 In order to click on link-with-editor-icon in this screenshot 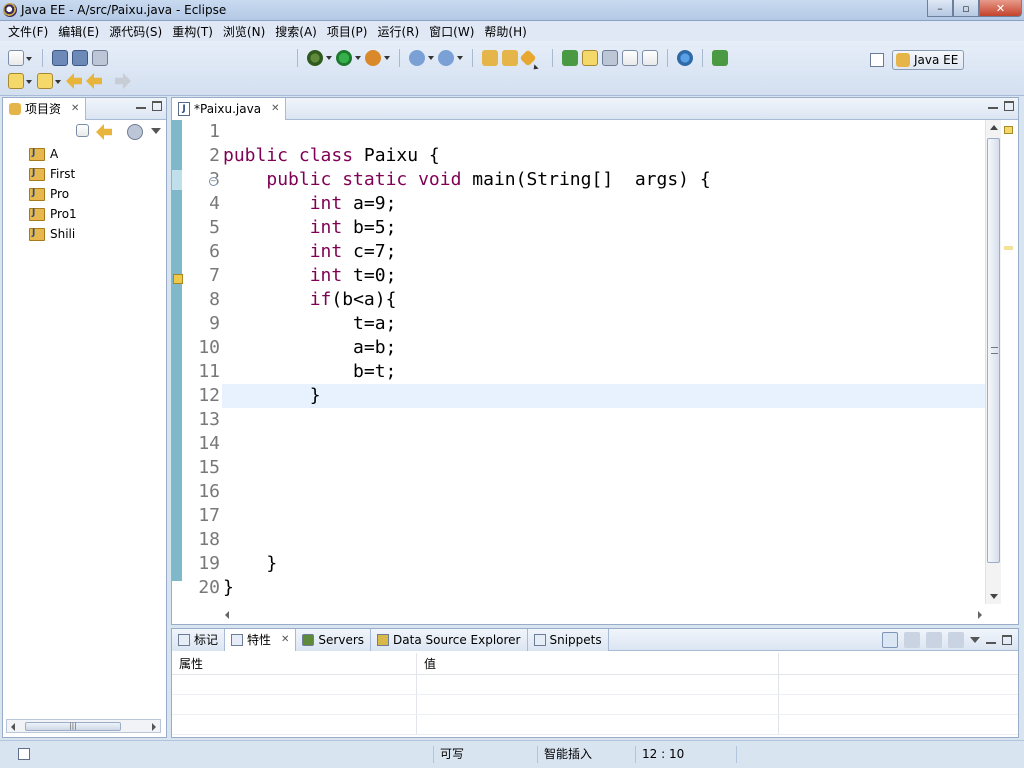, I will do `click(104, 132)`.